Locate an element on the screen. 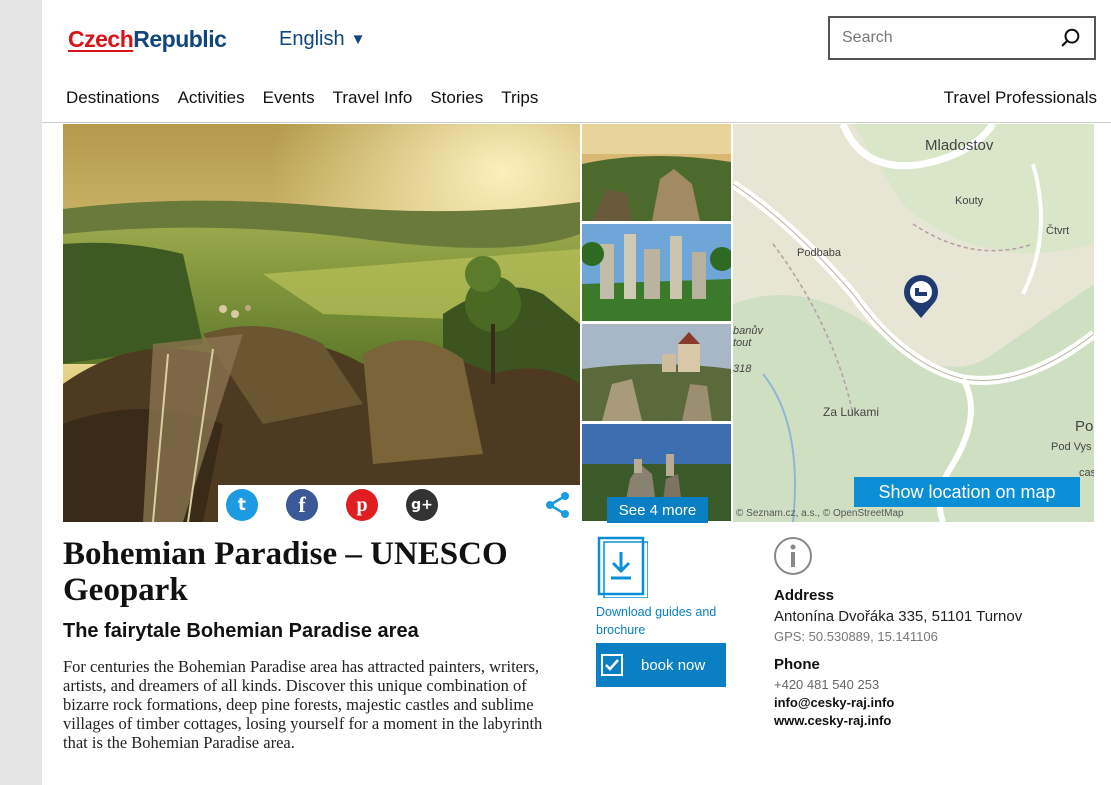 Image resolution: width=1111 pixels, height=785 pixels. nav-trips: Trips is located at coordinates (519, 98).